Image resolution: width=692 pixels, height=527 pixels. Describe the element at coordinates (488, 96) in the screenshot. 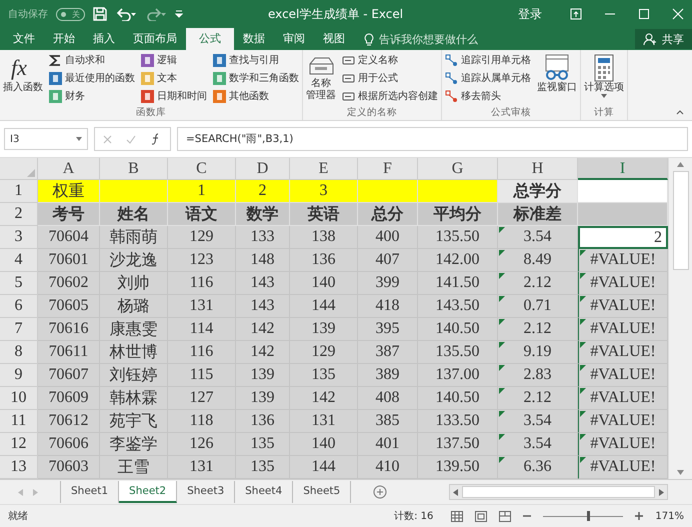

I see `ribbon-item: 移去箭头` at that location.